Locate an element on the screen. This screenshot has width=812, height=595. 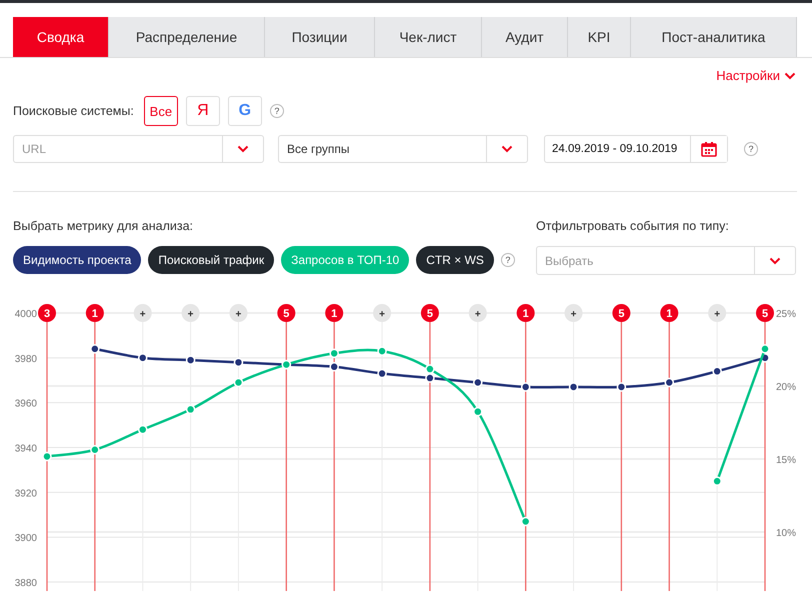
axis-label: 20% is located at coordinates (786, 387).